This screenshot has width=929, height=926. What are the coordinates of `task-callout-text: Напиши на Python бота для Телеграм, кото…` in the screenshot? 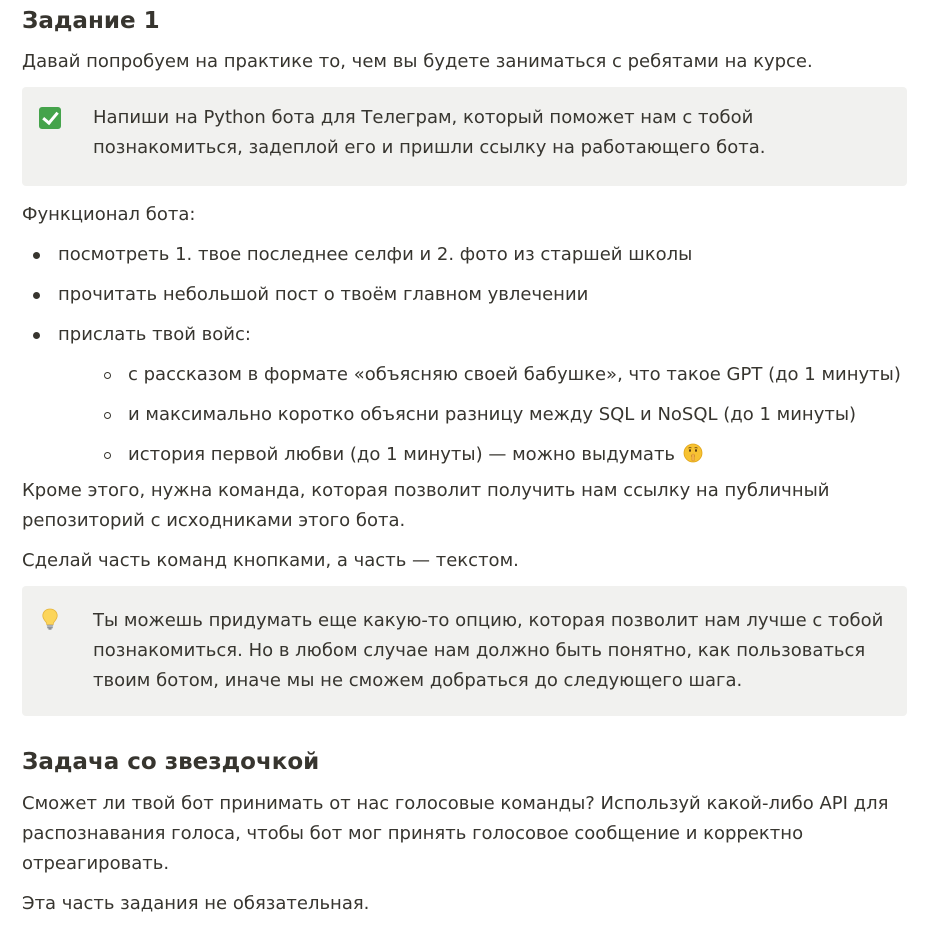 It's located at (429, 132).